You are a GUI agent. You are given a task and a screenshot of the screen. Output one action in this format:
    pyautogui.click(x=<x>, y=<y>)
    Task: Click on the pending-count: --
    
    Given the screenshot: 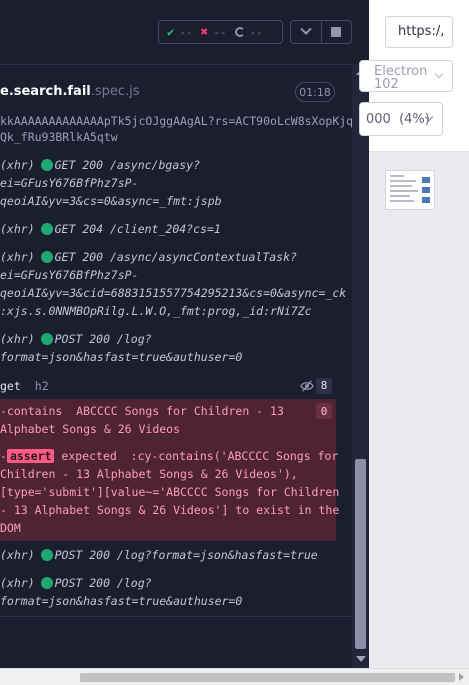 What is the action you would take?
    pyautogui.click(x=256, y=32)
    